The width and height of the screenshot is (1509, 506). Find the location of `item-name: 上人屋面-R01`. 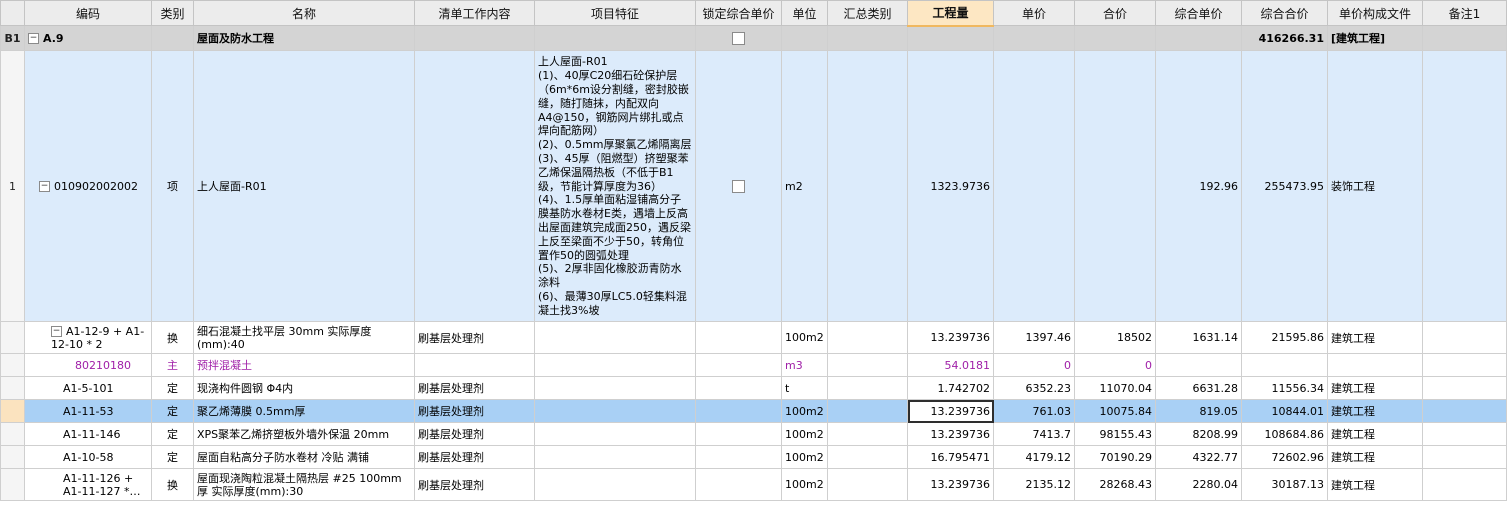

item-name: 上人屋面-R01 is located at coordinates (304, 186).